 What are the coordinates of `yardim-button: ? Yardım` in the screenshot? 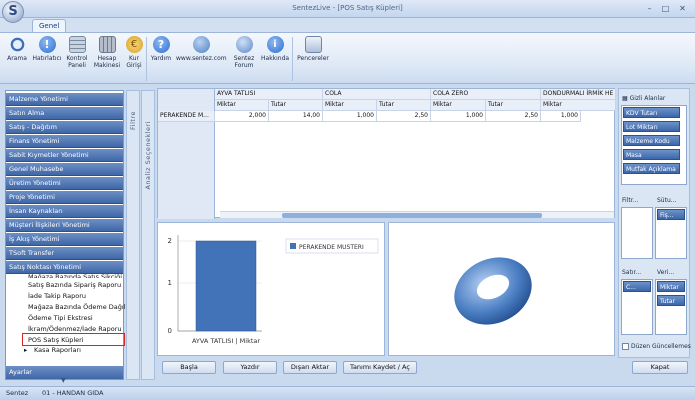 It's located at (161, 59).